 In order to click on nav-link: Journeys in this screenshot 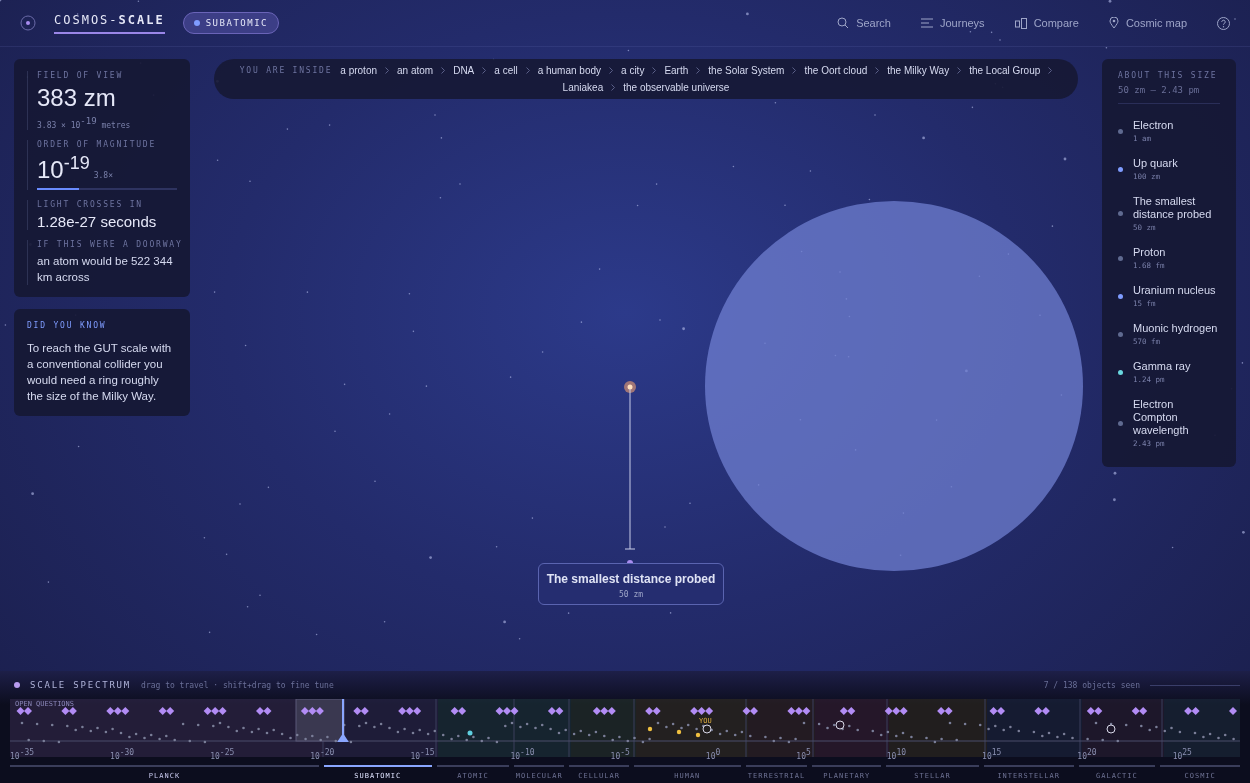, I will do `click(953, 23)`.